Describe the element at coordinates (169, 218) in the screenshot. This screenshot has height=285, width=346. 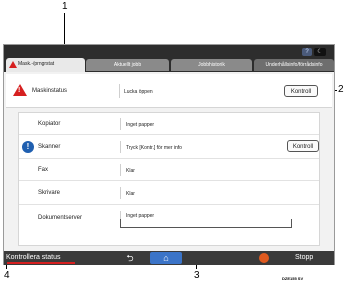
I see `device-row-document-server: Dokumentserver Inget papper` at that location.